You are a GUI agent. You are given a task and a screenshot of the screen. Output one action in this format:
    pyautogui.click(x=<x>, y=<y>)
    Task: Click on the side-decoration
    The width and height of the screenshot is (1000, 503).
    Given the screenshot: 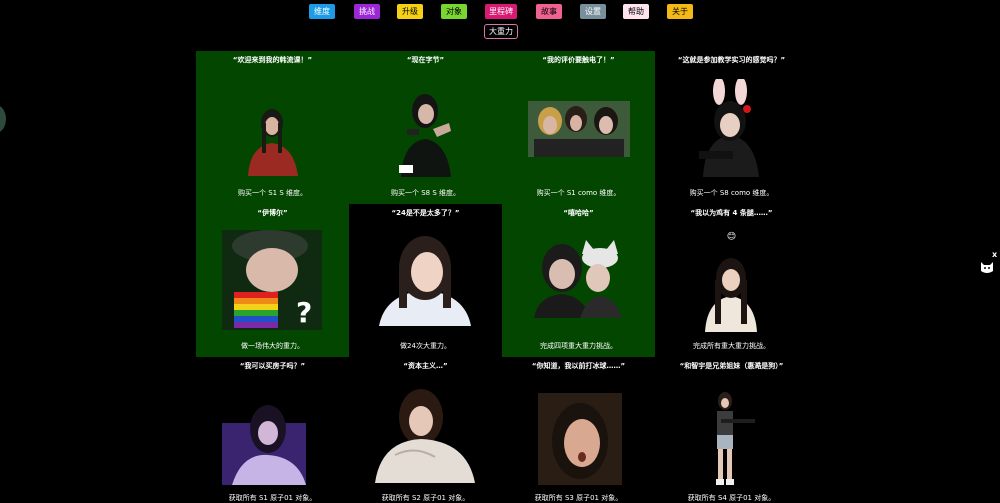 What is the action you would take?
    pyautogui.click(x=3, y=119)
    